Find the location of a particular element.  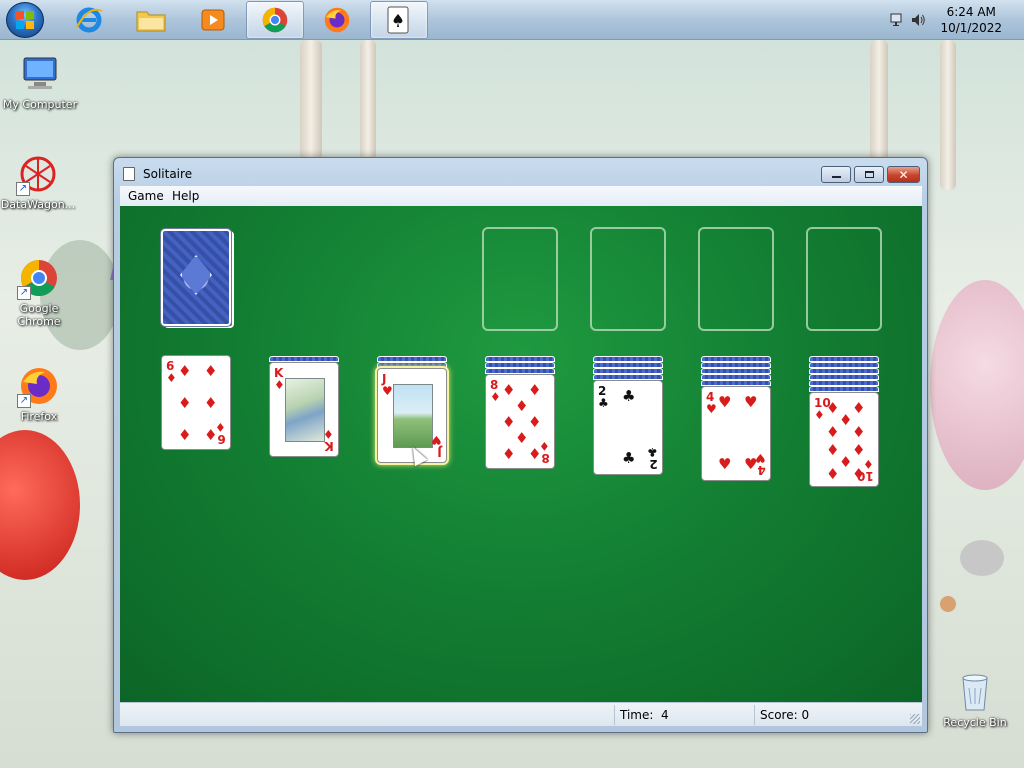

solitaire-app-icon is located at coordinates (129, 174).